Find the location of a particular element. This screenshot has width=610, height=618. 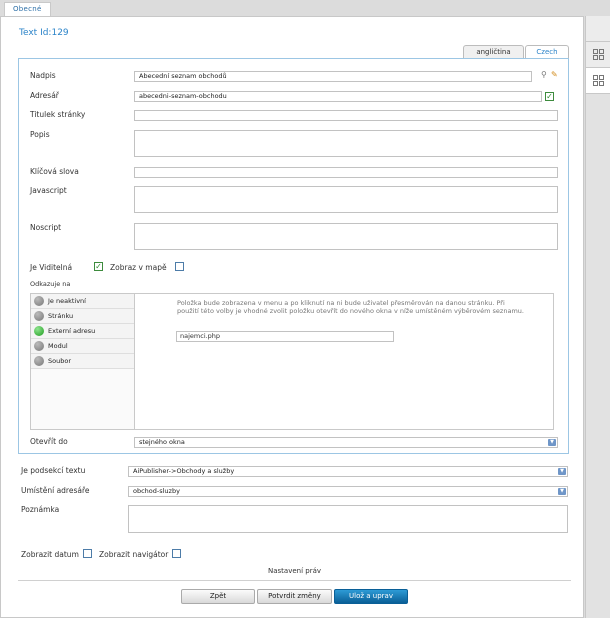

blank-icon is located at coordinates (598, 29).